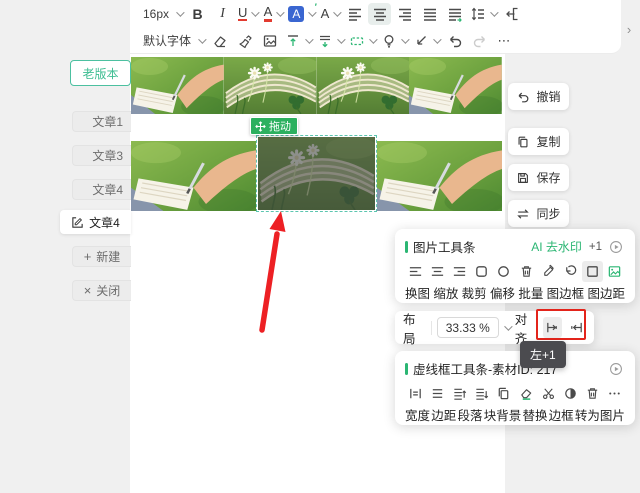  Describe the element at coordinates (269, 41) in the screenshot. I see `insert-image-button` at that location.